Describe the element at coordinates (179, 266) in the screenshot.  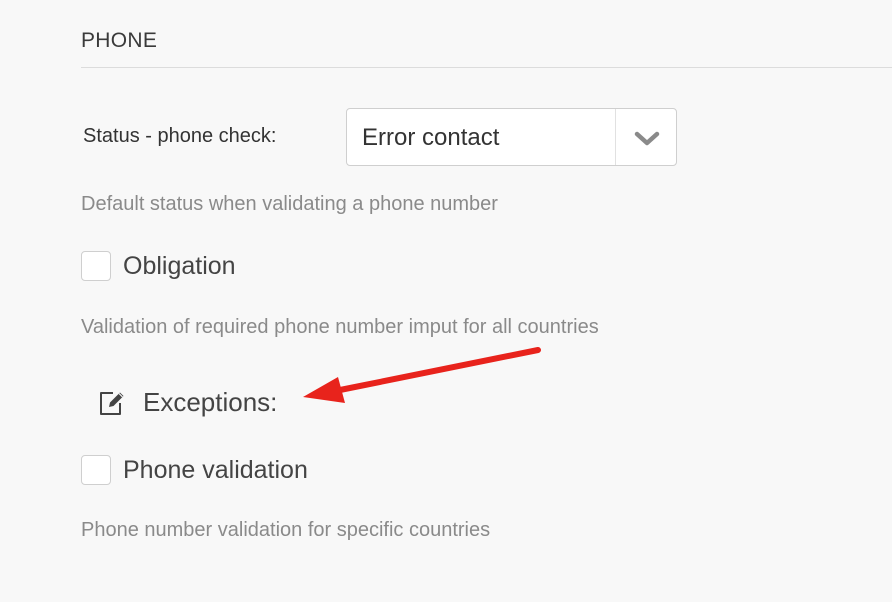
I see `obligation-label: Obligation` at that location.